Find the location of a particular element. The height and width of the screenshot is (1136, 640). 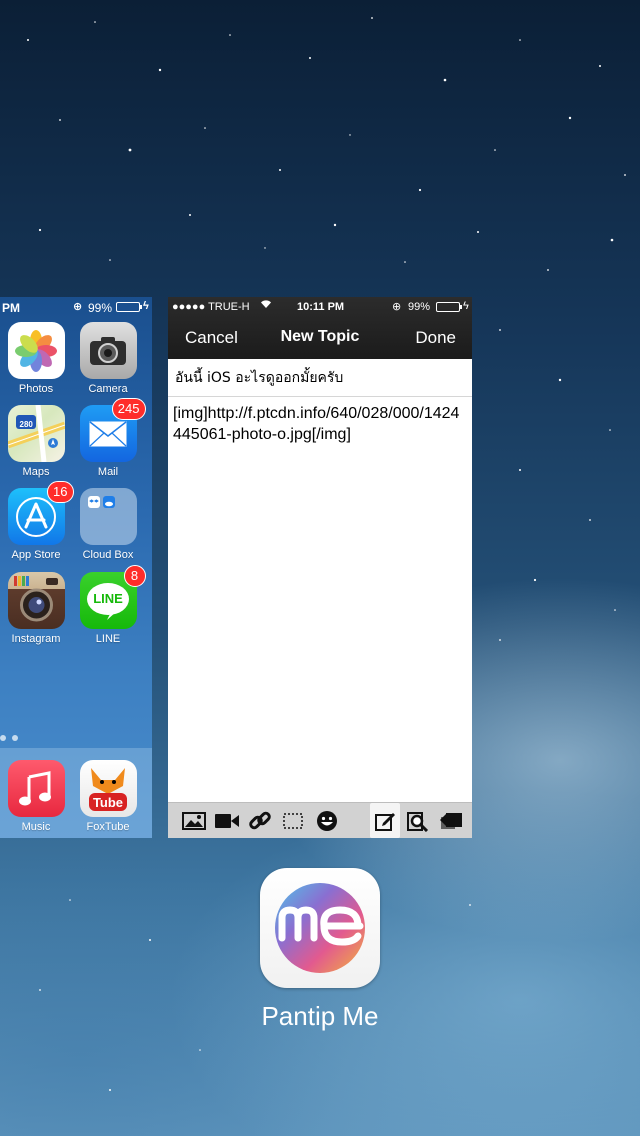

image-icon is located at coordinates (194, 821).